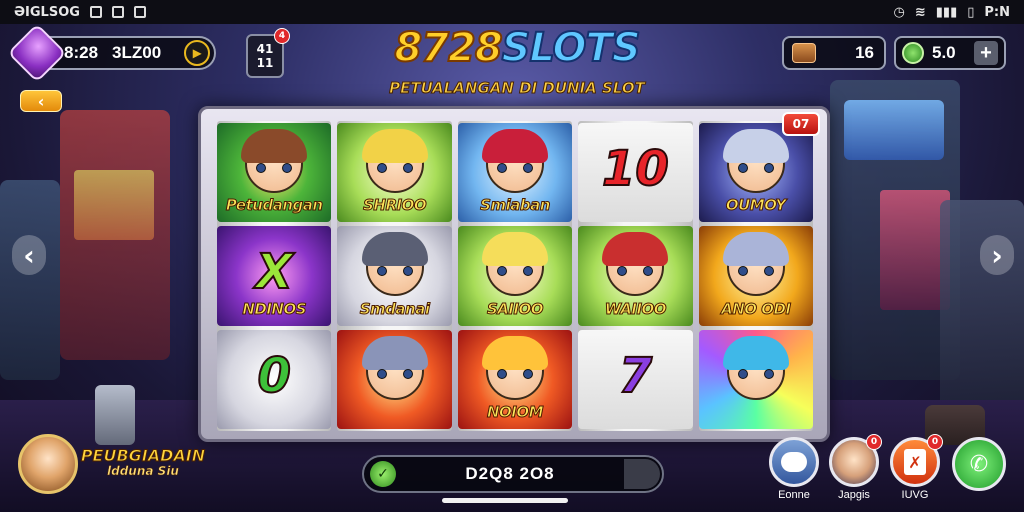  Describe the element at coordinates (197, 53) in the screenshot. I see `add-balance-icon: ▸` at that location.